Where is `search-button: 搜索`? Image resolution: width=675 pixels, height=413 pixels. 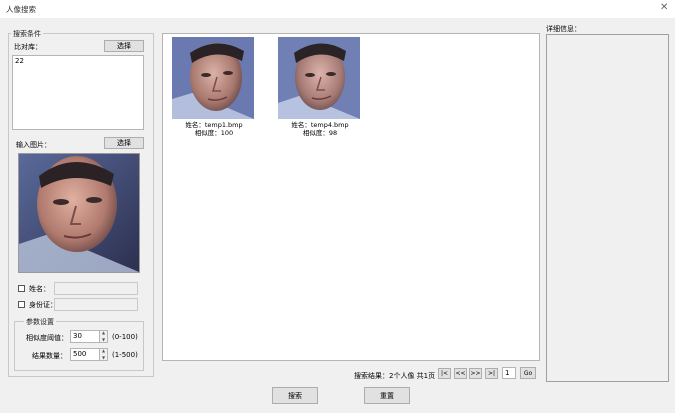 search-button: 搜索 is located at coordinates (295, 395).